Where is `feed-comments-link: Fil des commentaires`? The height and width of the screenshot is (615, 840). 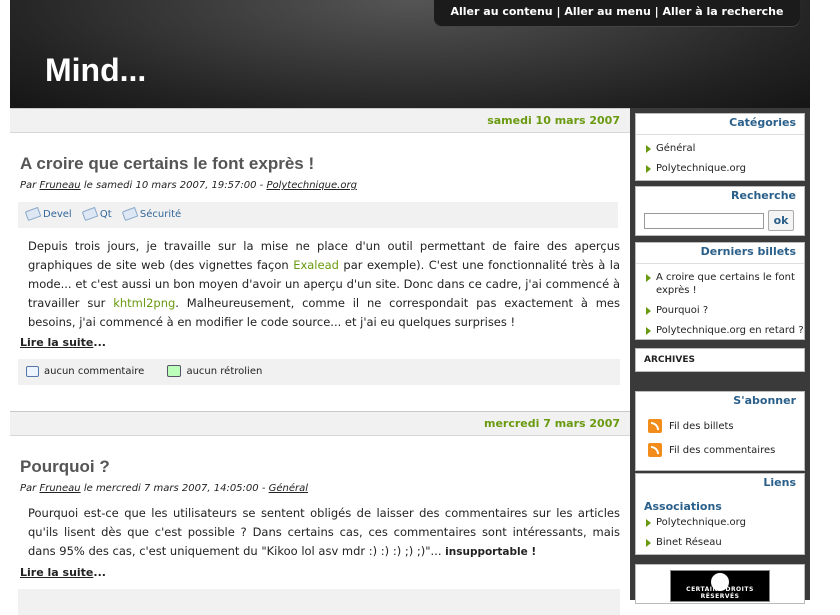
feed-comments-link: Fil des commentaires is located at coordinates (720, 452).